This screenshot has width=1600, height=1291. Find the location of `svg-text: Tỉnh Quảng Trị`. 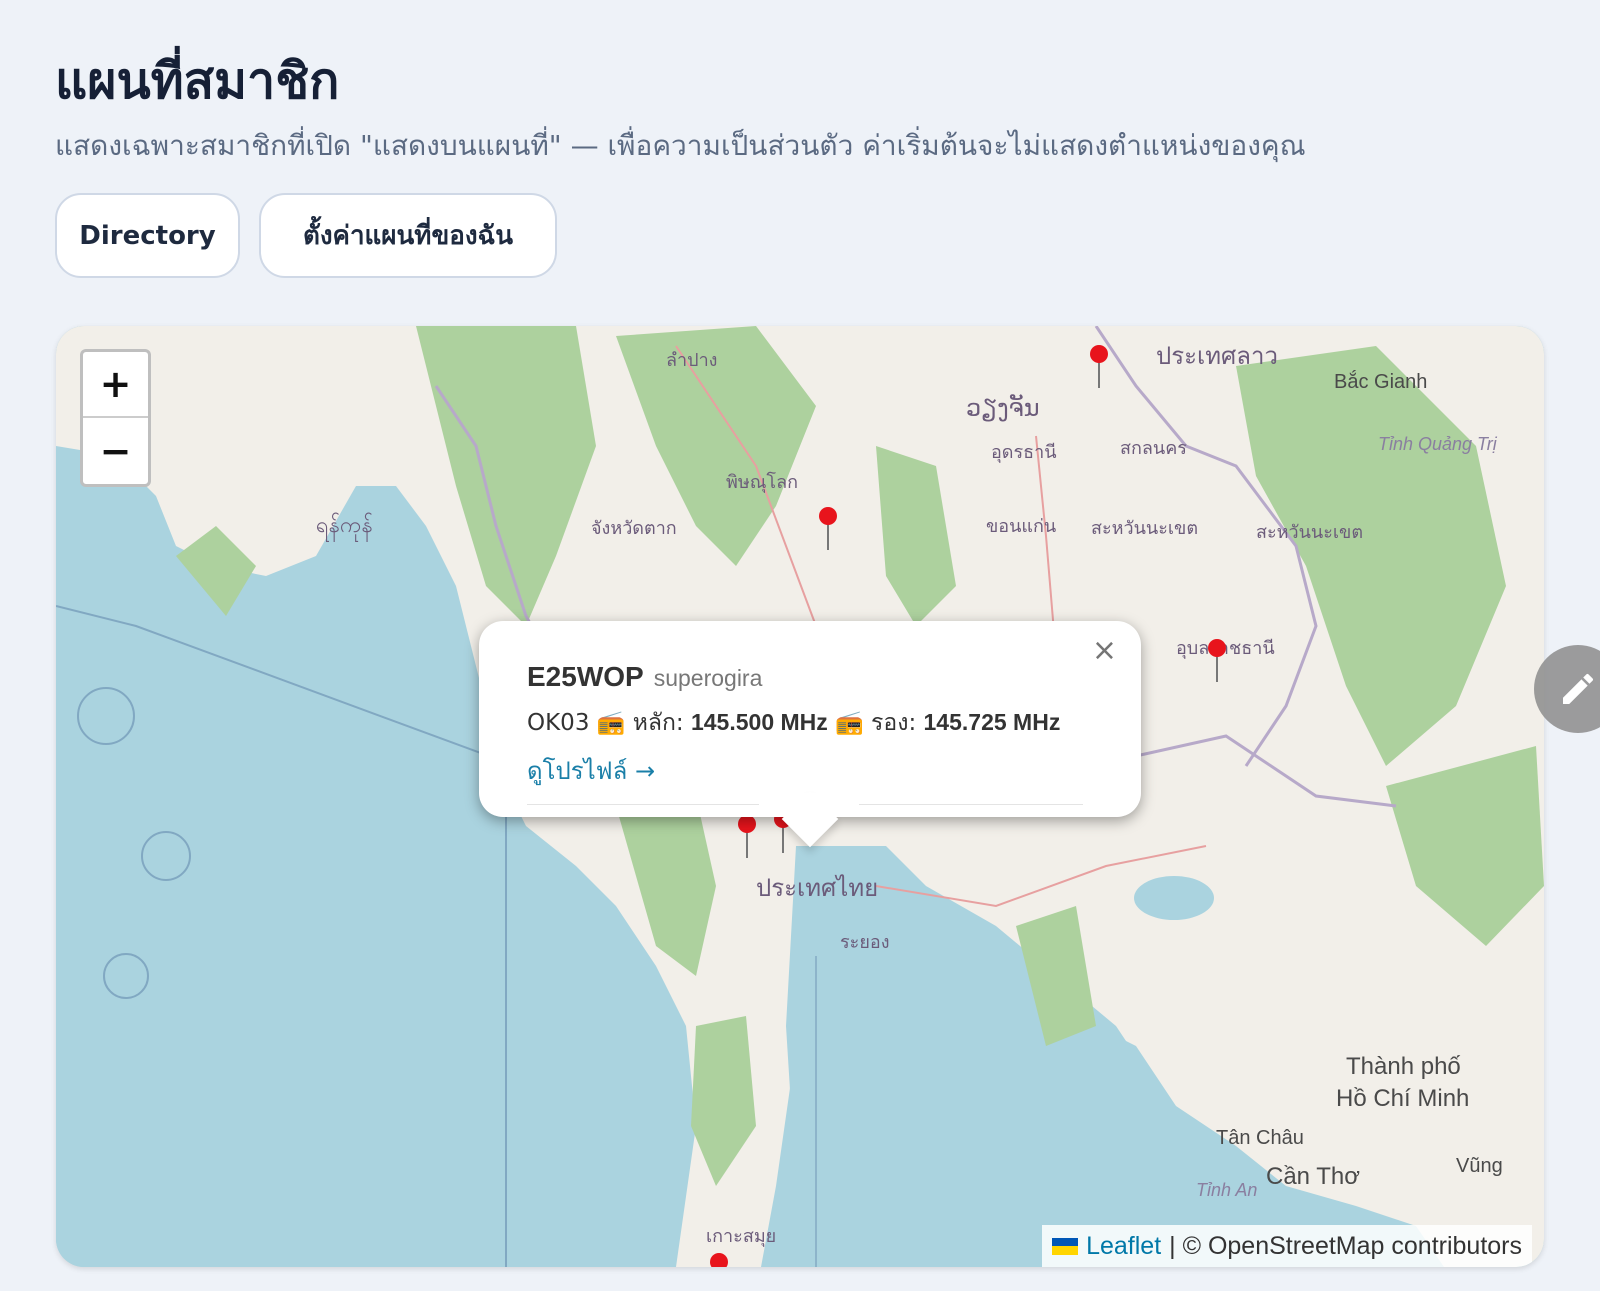

svg-text: Tỉnh Quảng Trị is located at coordinates (1438, 444).